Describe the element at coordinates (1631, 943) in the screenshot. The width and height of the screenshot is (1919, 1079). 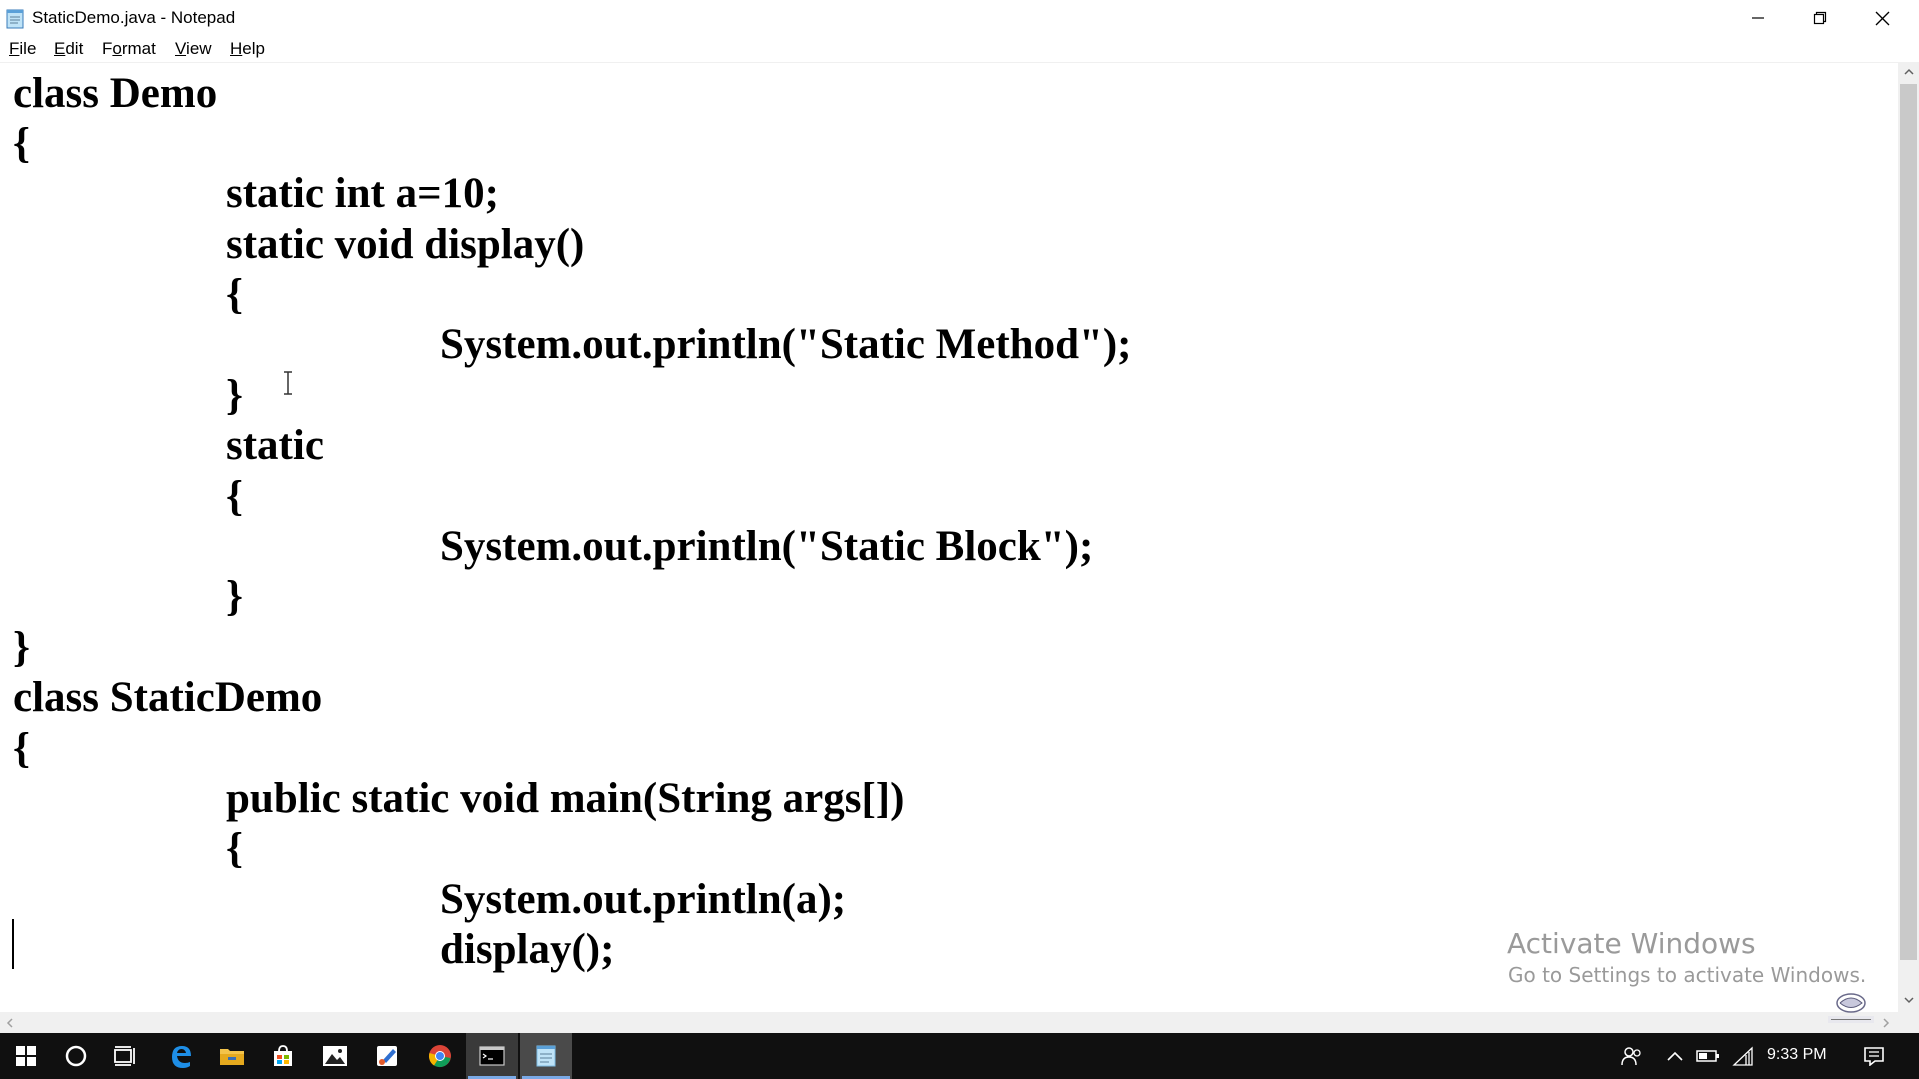
I see `activate-windows-title: Activate Windows` at that location.